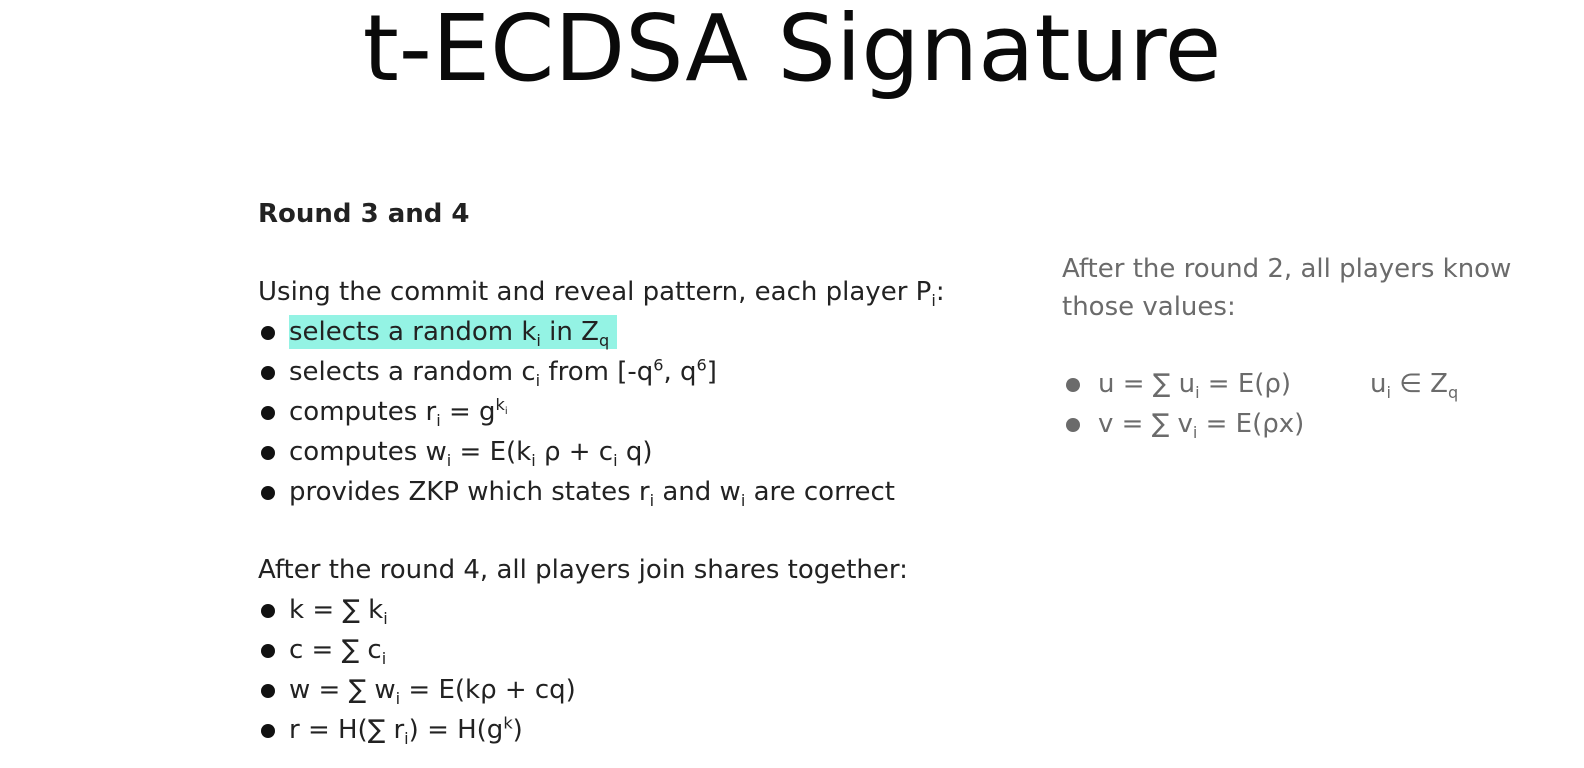 Image resolution: width=1584 pixels, height=768 pixels. Describe the element at coordinates (628, 610) in the screenshot. I see `list-item: k = ∑ ki` at that location.